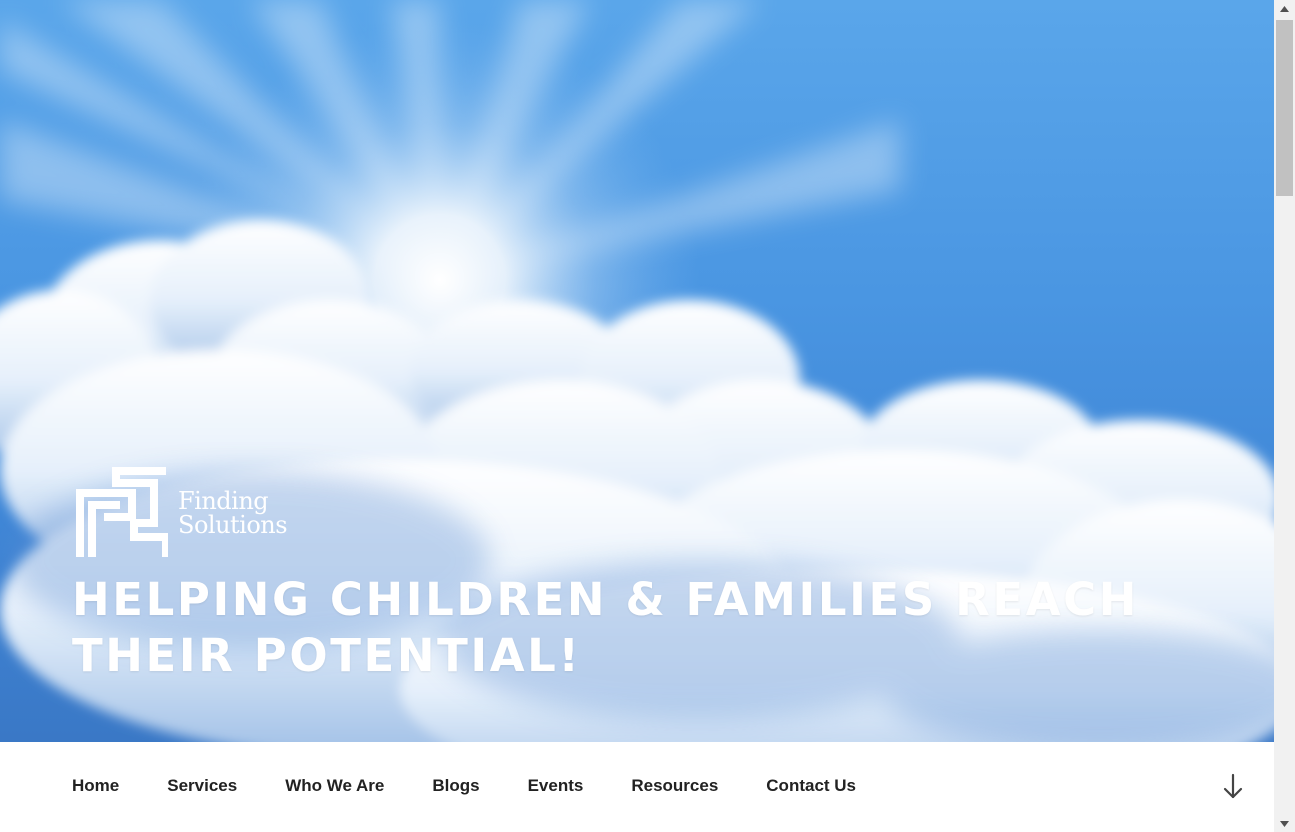 Image resolution: width=1295 pixels, height=832 pixels. Describe the element at coordinates (1284, 416) in the screenshot. I see `vertical-scrollbar` at that location.